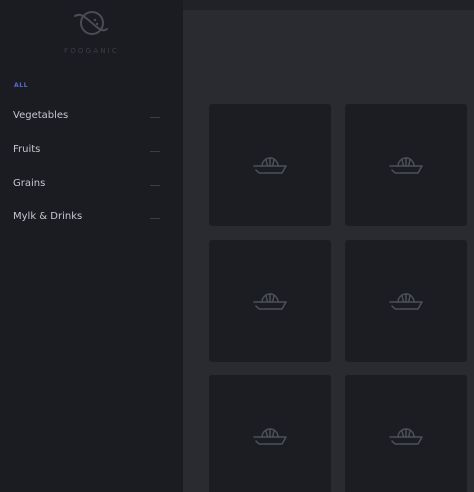 The image size is (474, 492). Describe the element at coordinates (91, 51) in the screenshot. I see `brand-name: FOOGANIC` at that location.